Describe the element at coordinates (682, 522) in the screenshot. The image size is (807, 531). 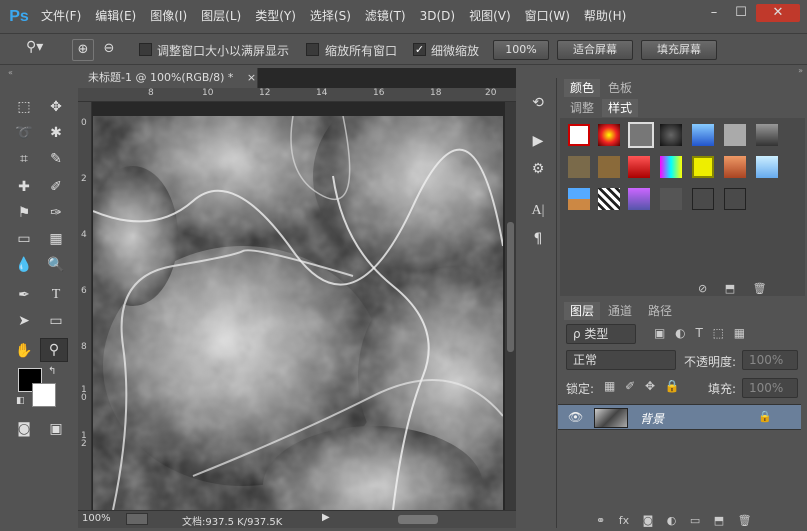
I see `layers-footer-icons: ⚭ fx ◙ ◐ ▭ ⬒ 🗑` at that location.